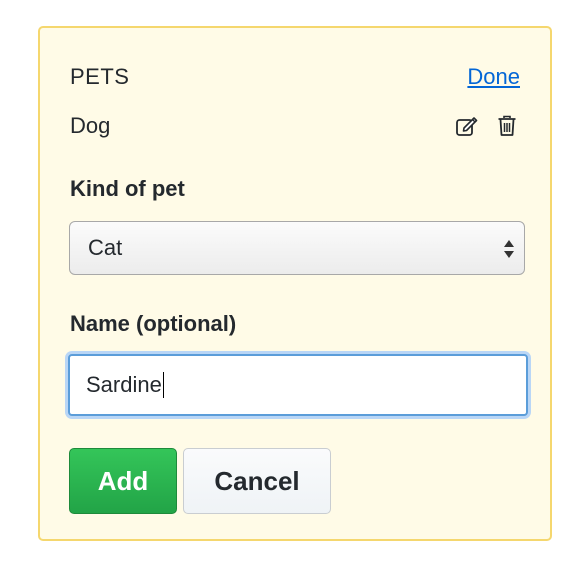 This screenshot has height=564, width=582. I want to click on text-caret, so click(163, 385).